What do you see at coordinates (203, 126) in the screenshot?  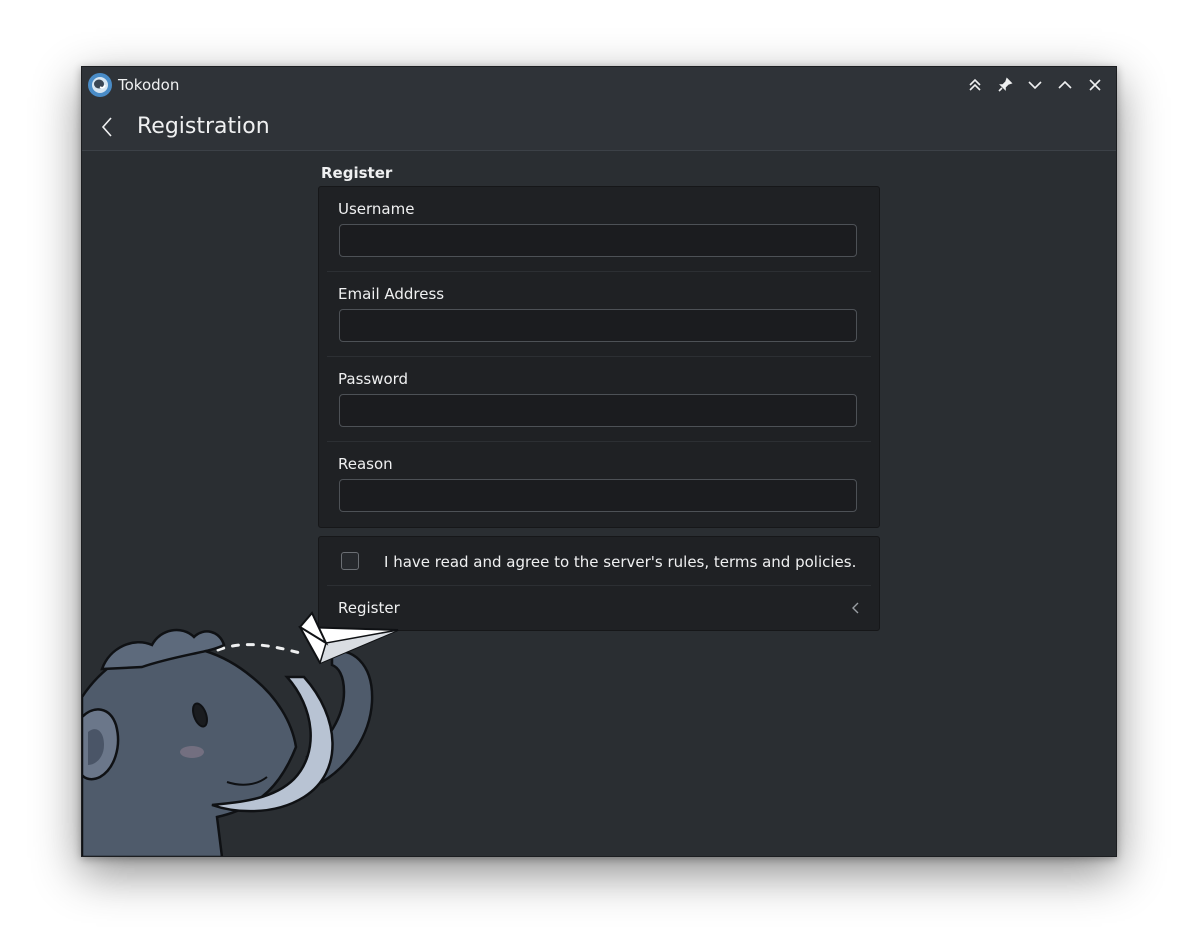 I see `page-title: Registration` at bounding box center [203, 126].